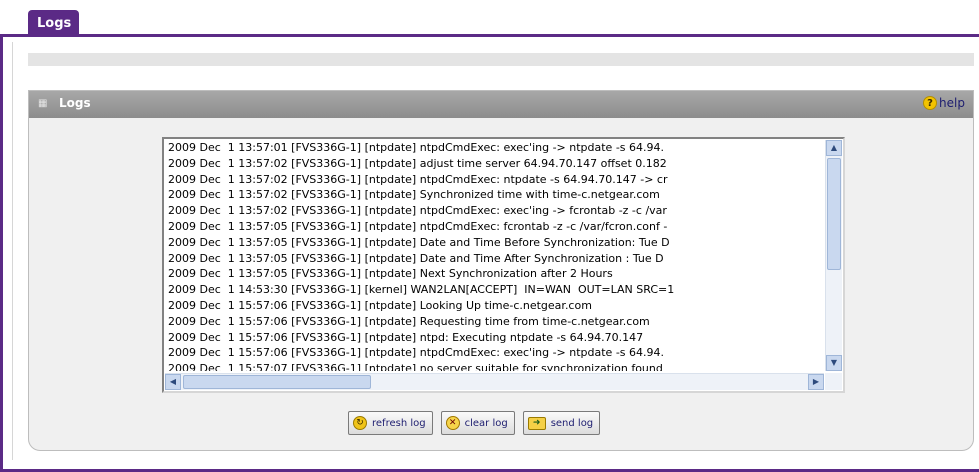 The height and width of the screenshot is (472, 979). Describe the element at coordinates (494, 381) in the screenshot. I see `horizontal-scrollbar: ◀ ▶` at that location.